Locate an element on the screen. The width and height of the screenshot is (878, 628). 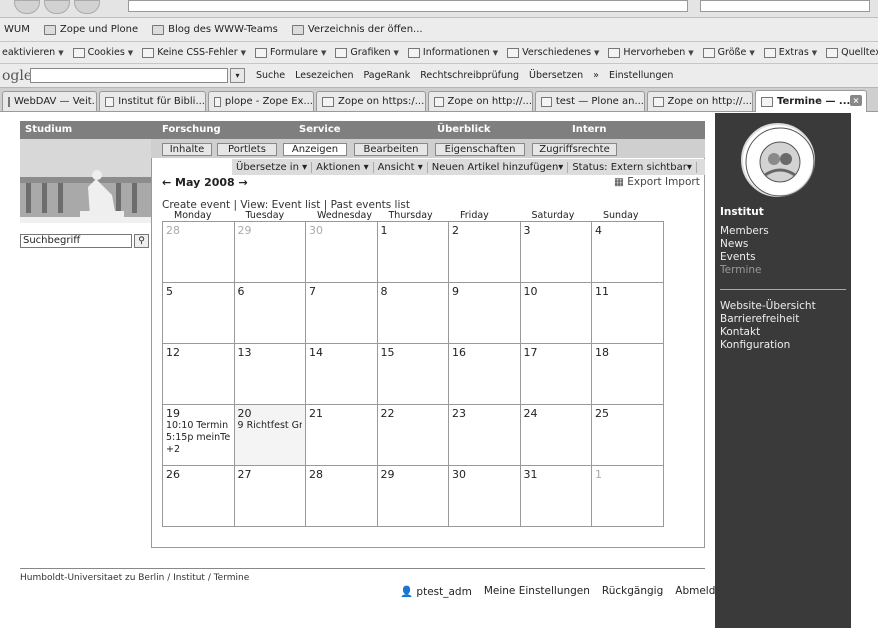
webdev-menu: Informationen ▼ is located at coordinates (452, 52).